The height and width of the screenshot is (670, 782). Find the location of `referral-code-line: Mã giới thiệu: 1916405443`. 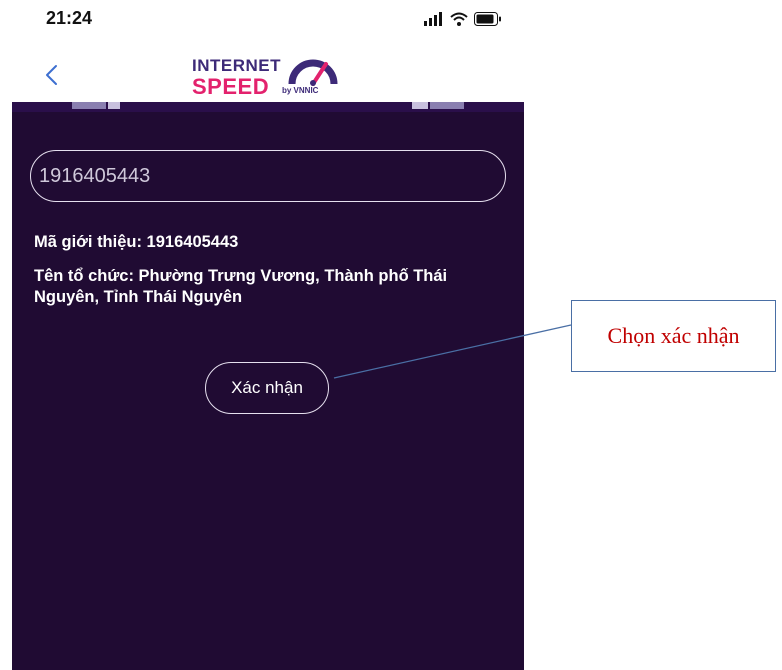

referral-code-line: Mã giới thiệu: 1916405443 is located at coordinates (136, 242).